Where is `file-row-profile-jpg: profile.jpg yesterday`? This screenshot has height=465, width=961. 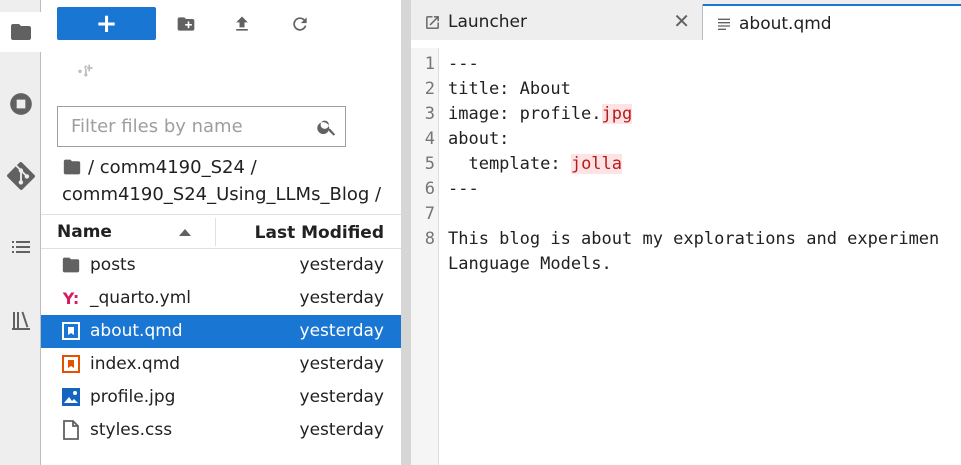 file-row-profile-jpg: profile.jpg yesterday is located at coordinates (221, 397).